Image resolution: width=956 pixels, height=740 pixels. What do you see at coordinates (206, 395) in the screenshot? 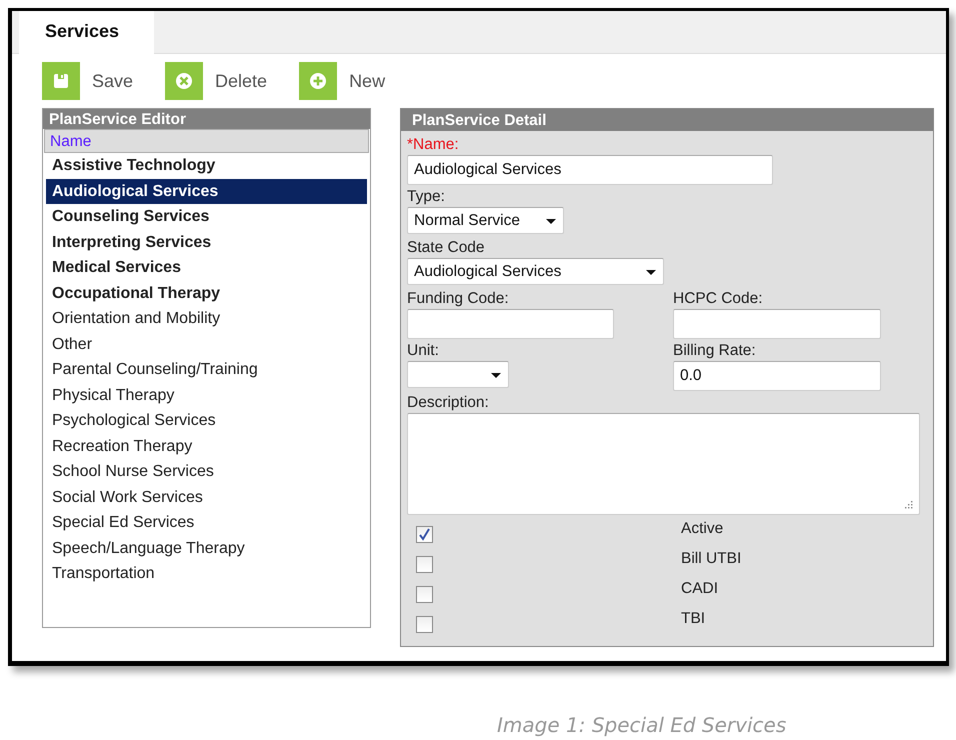
I see `list-item: Physical Therapy` at bounding box center [206, 395].